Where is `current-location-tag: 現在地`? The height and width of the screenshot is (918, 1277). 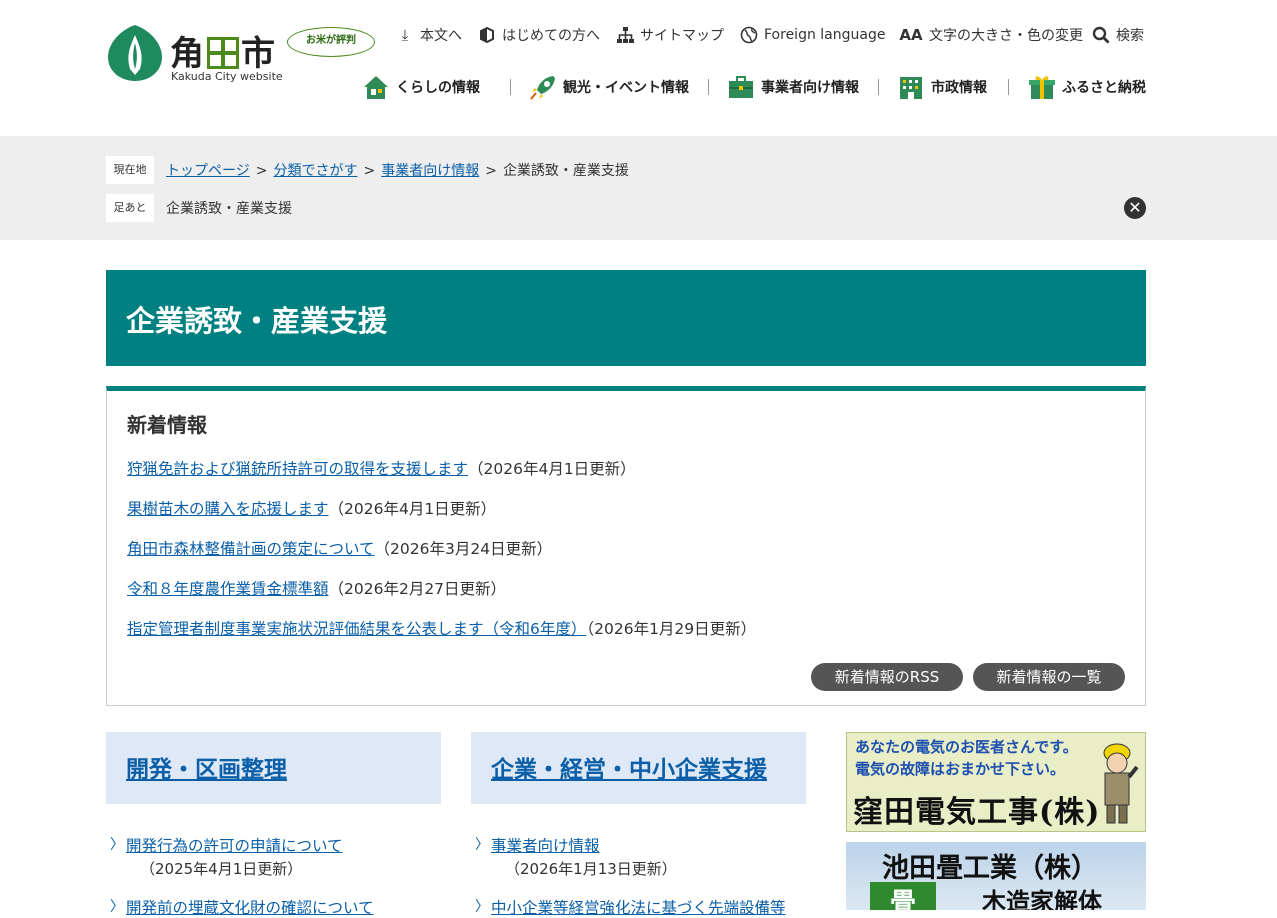
current-location-tag: 現在地 is located at coordinates (130, 170).